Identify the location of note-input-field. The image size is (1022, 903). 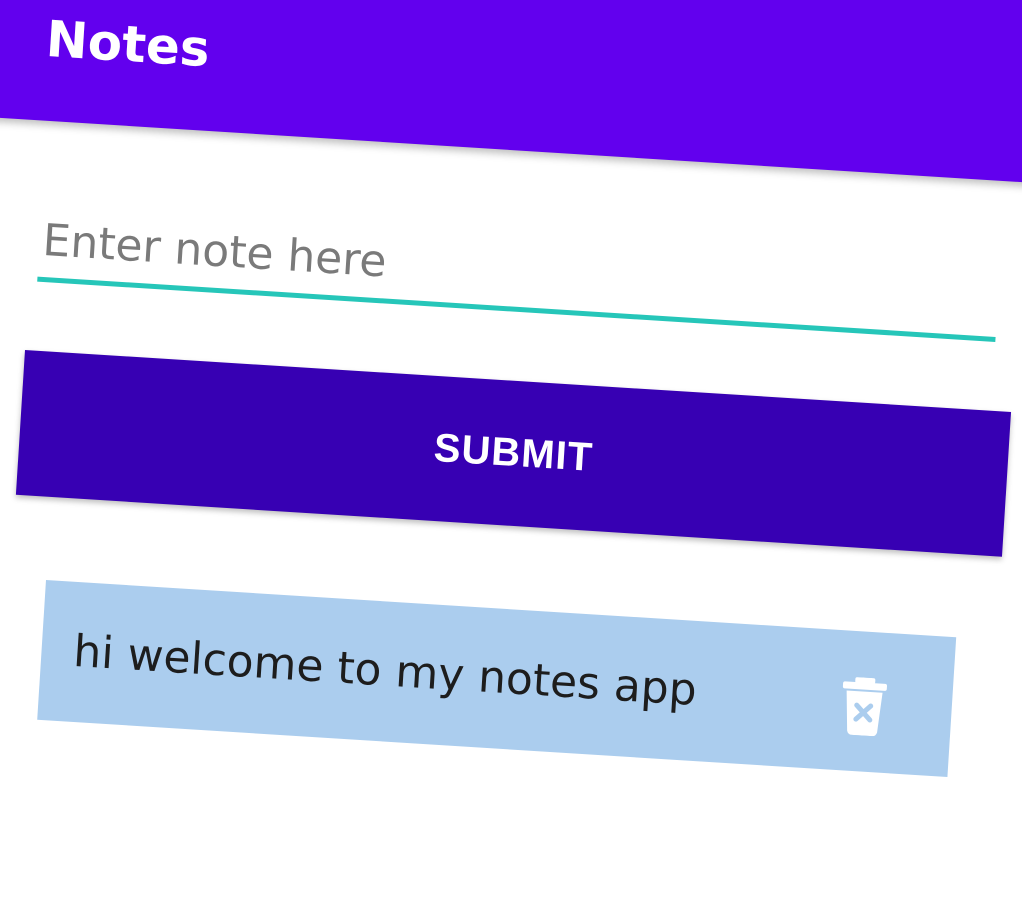
(520, 275).